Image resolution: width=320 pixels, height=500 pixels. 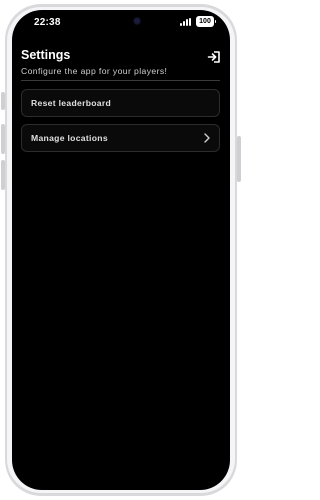 I want to click on chevron-right-icon, so click(x=207, y=138).